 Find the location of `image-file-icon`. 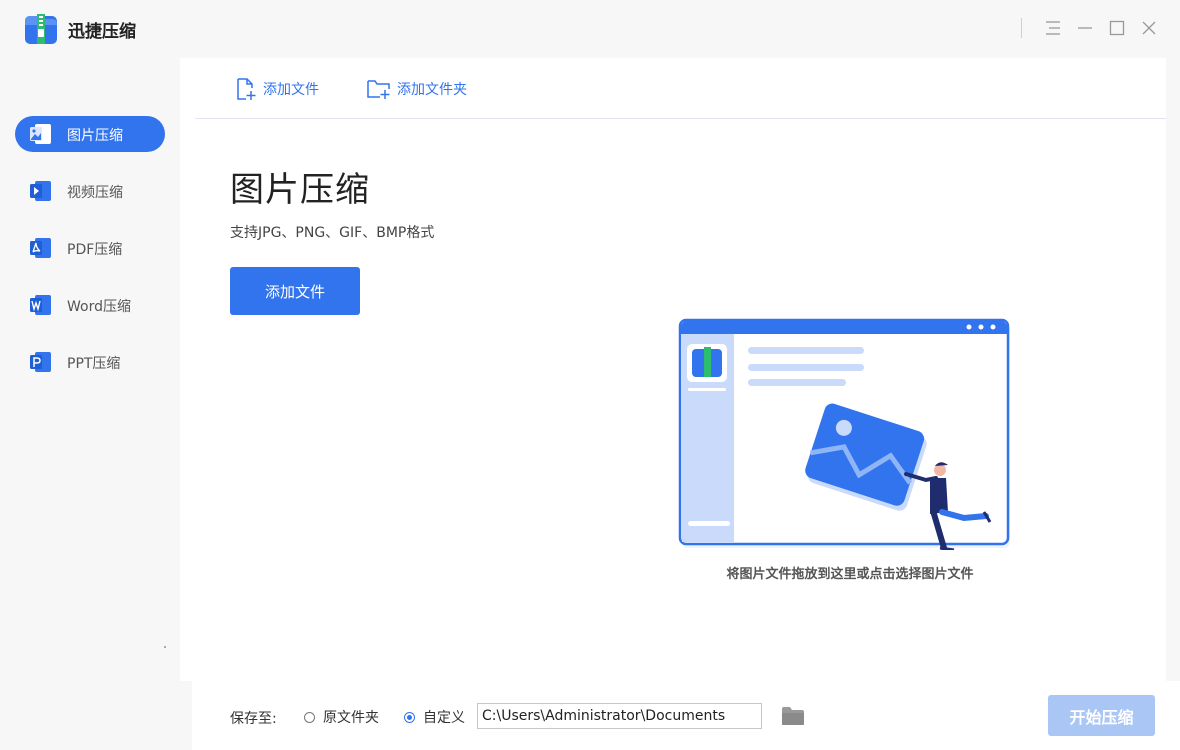

image-file-icon is located at coordinates (40, 134).